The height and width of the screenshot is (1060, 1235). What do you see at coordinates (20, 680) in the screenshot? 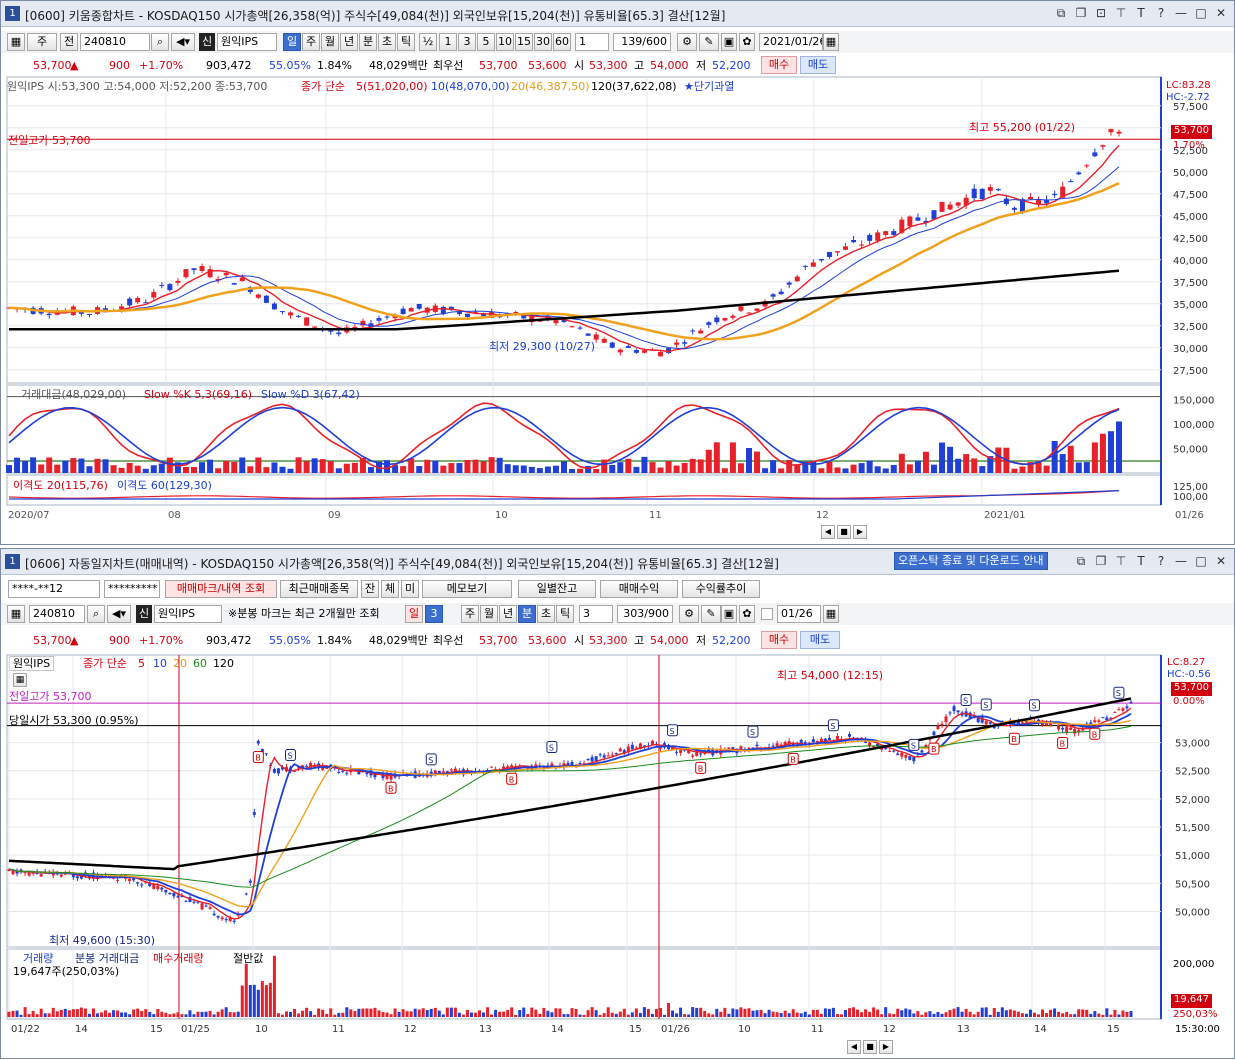
I see `grid-toggle-icon: ▦` at bounding box center [20, 680].